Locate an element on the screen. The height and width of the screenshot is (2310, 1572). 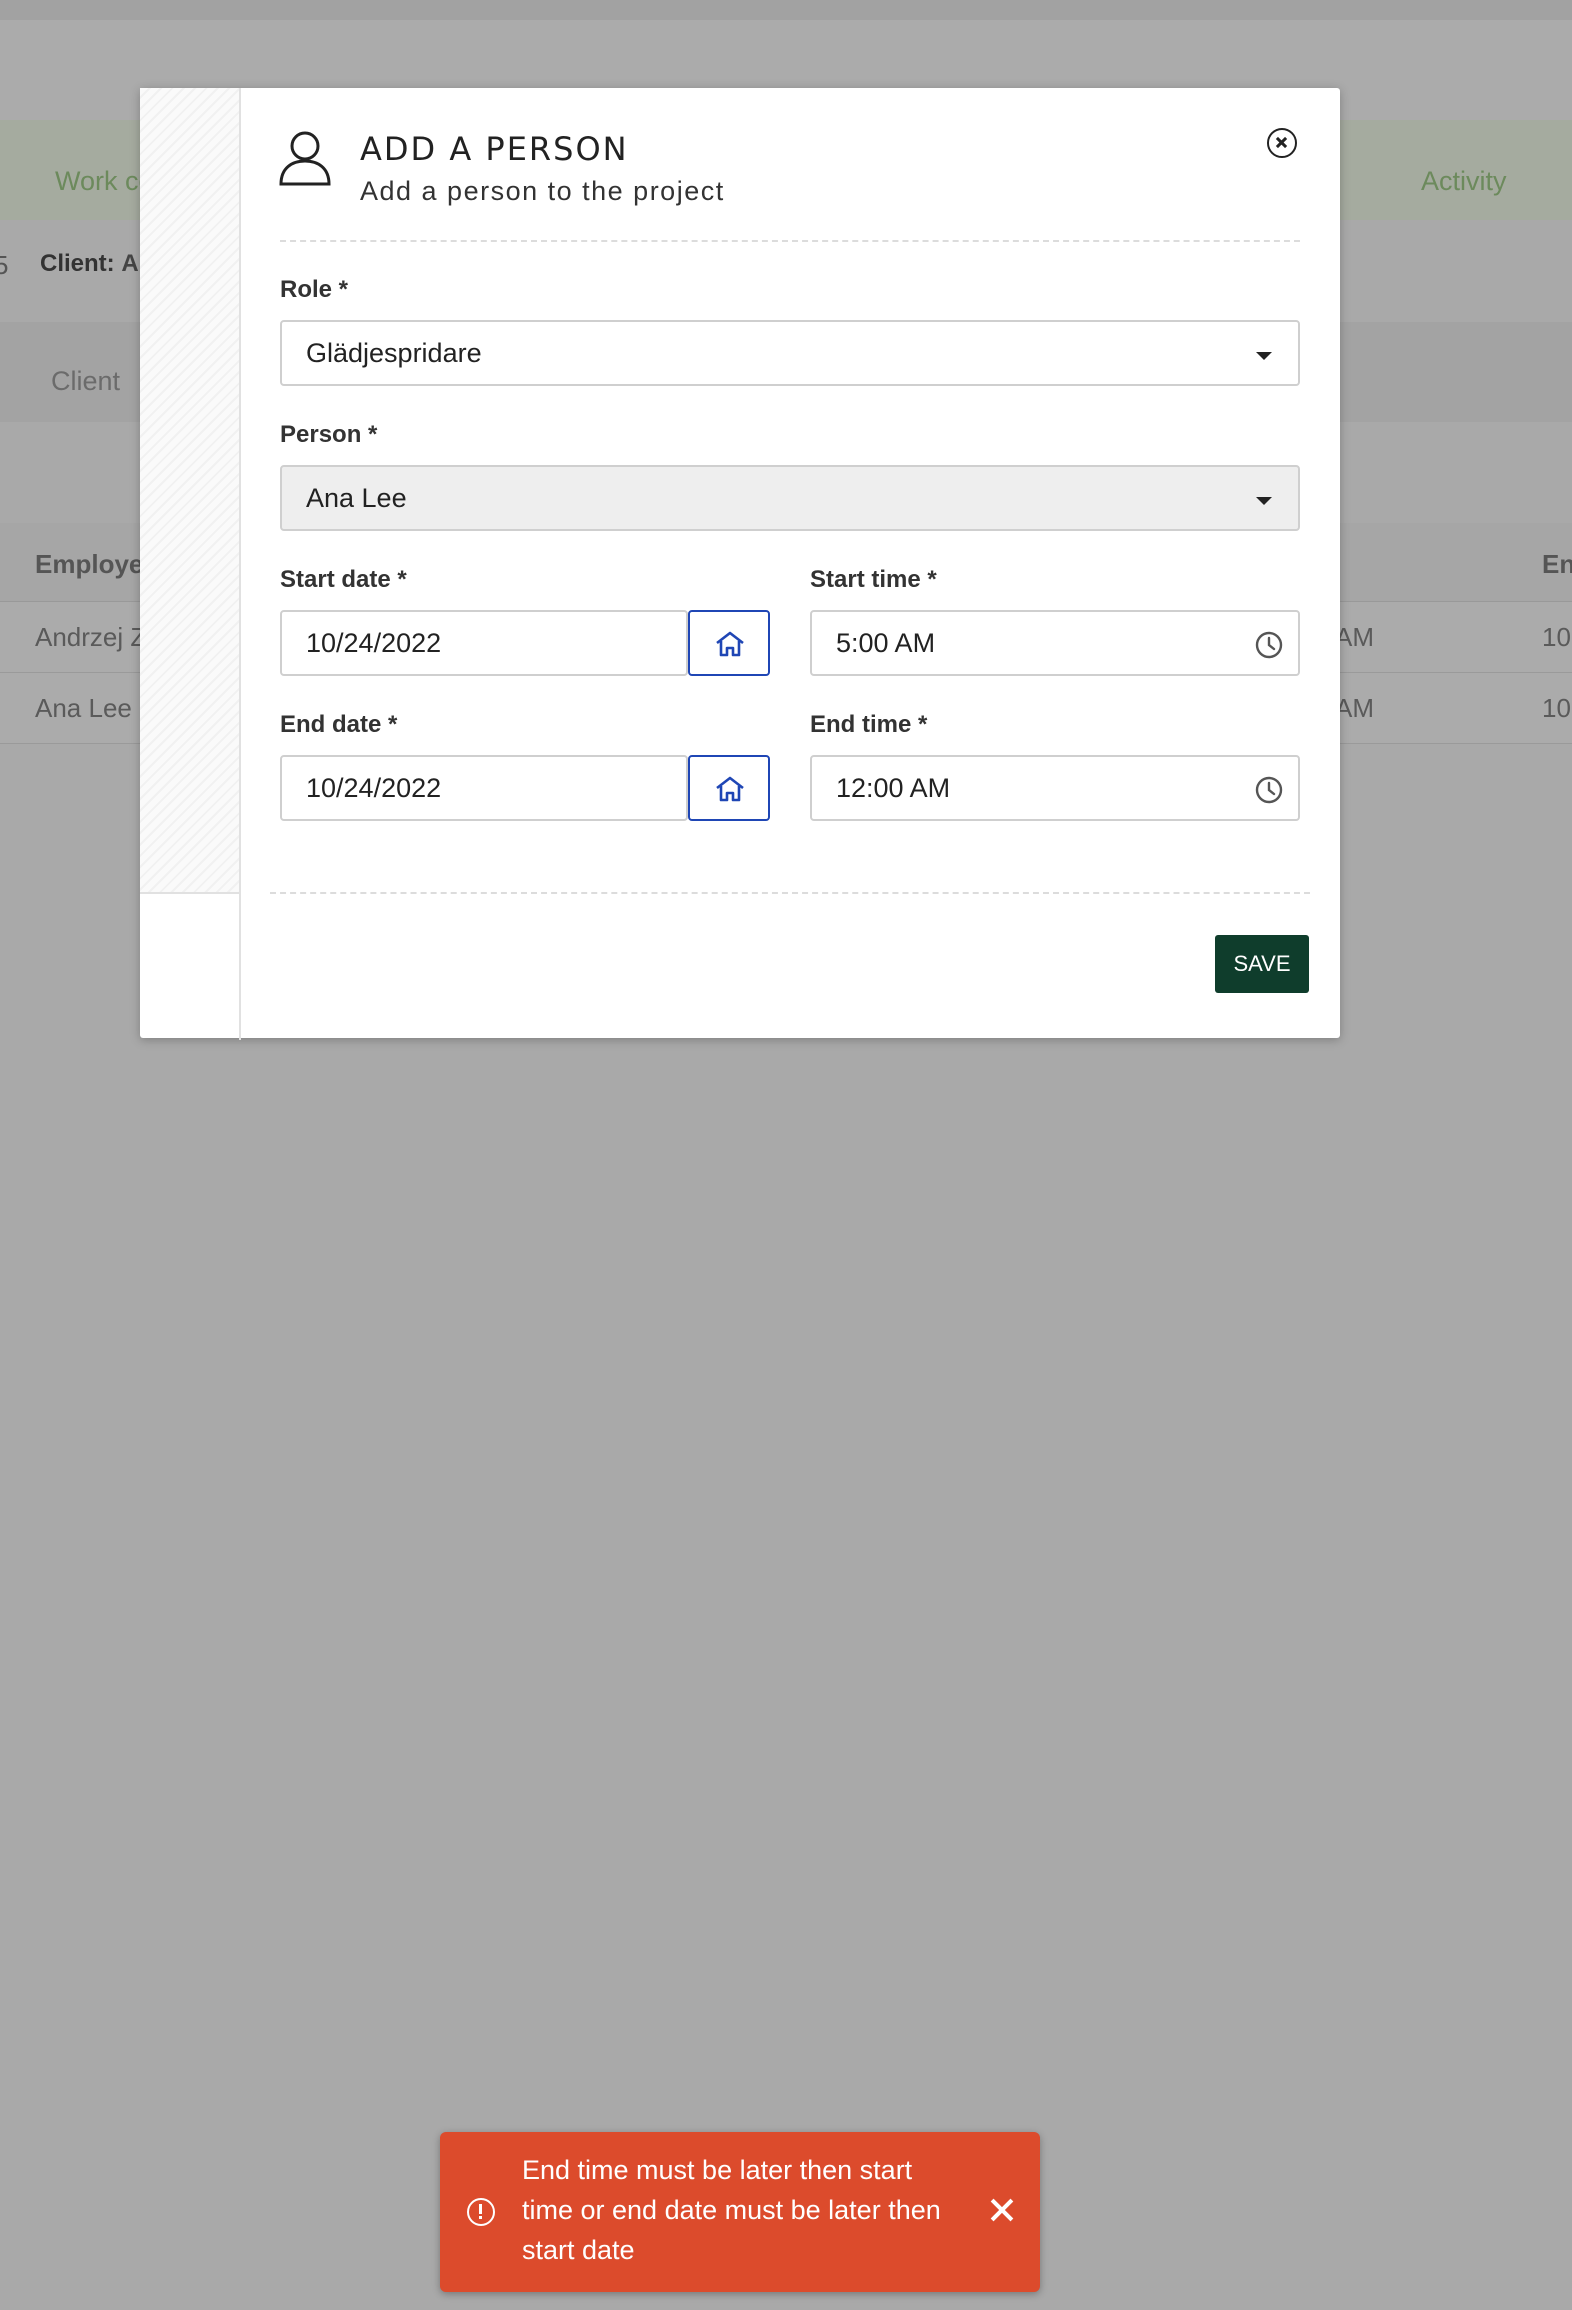
start-time-input: 5:00 AM is located at coordinates (1055, 643).